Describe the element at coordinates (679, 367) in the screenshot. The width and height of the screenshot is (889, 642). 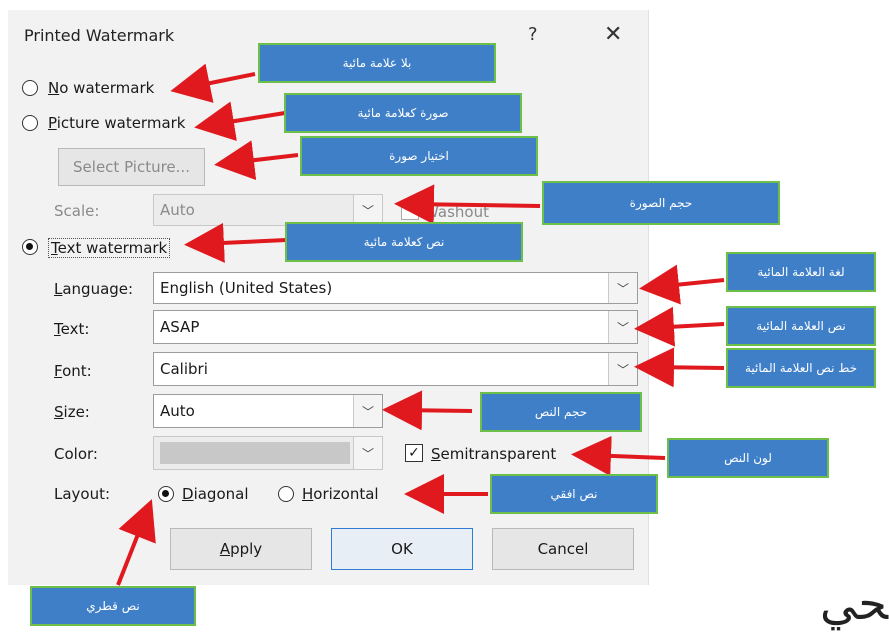
I see `arrow-font` at that location.